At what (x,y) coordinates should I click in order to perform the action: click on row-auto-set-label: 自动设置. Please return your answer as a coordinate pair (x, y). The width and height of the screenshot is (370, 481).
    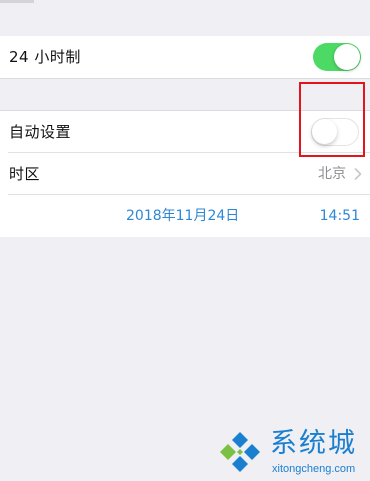
    Looking at the image, I should click on (40, 132).